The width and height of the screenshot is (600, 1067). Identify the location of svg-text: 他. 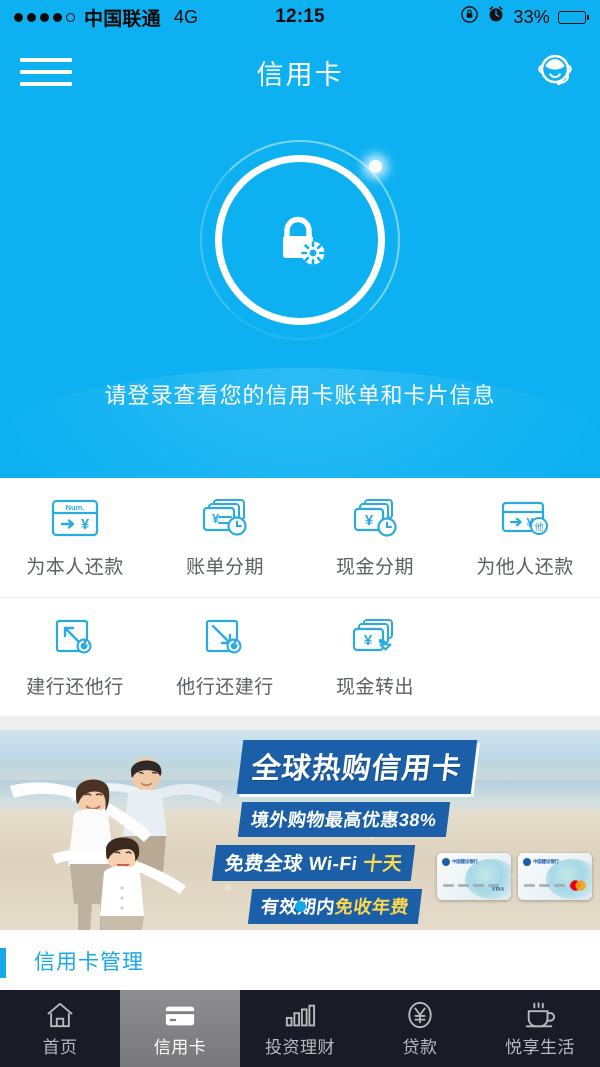
(538, 527).